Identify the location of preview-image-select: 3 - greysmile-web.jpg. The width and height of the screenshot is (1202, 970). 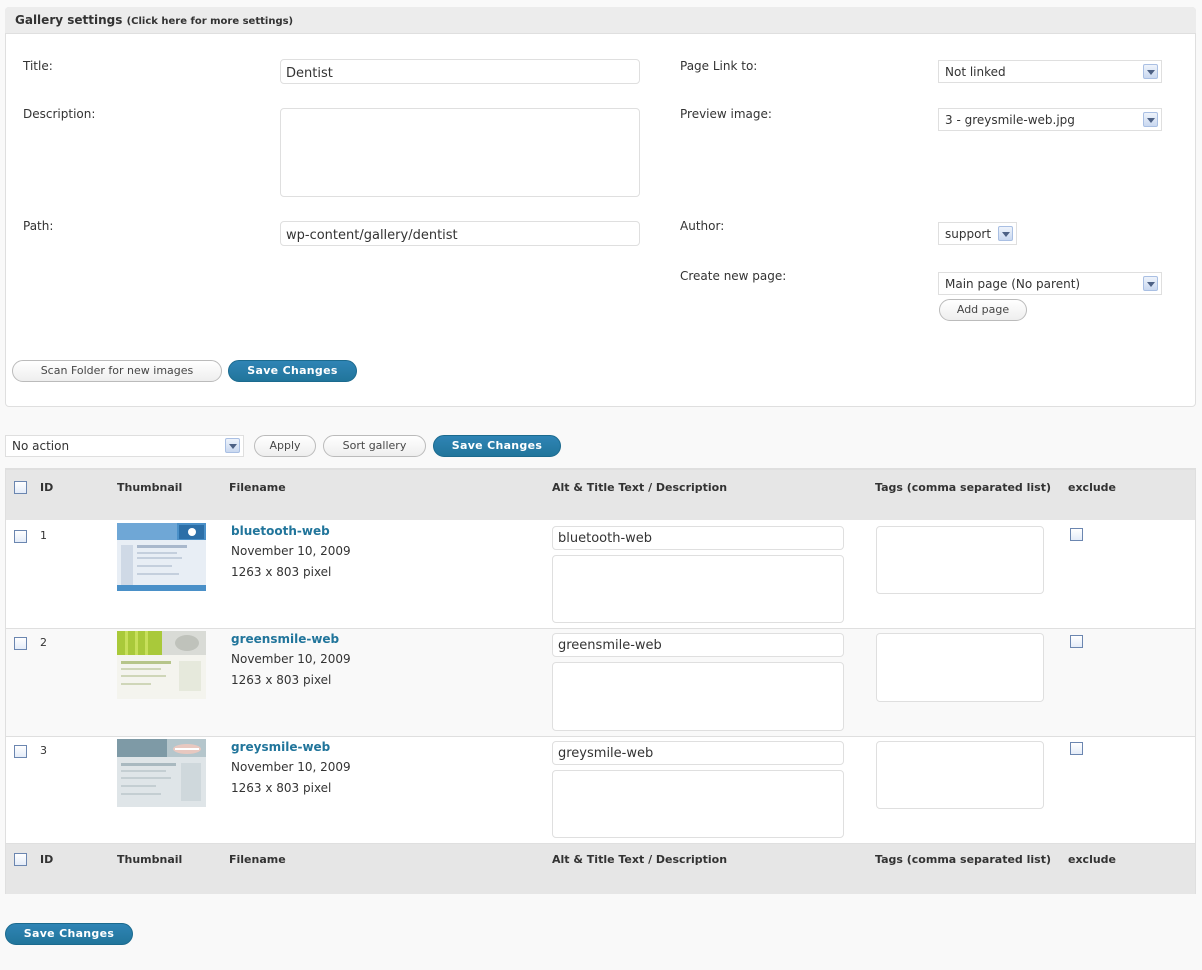
(1050, 119).